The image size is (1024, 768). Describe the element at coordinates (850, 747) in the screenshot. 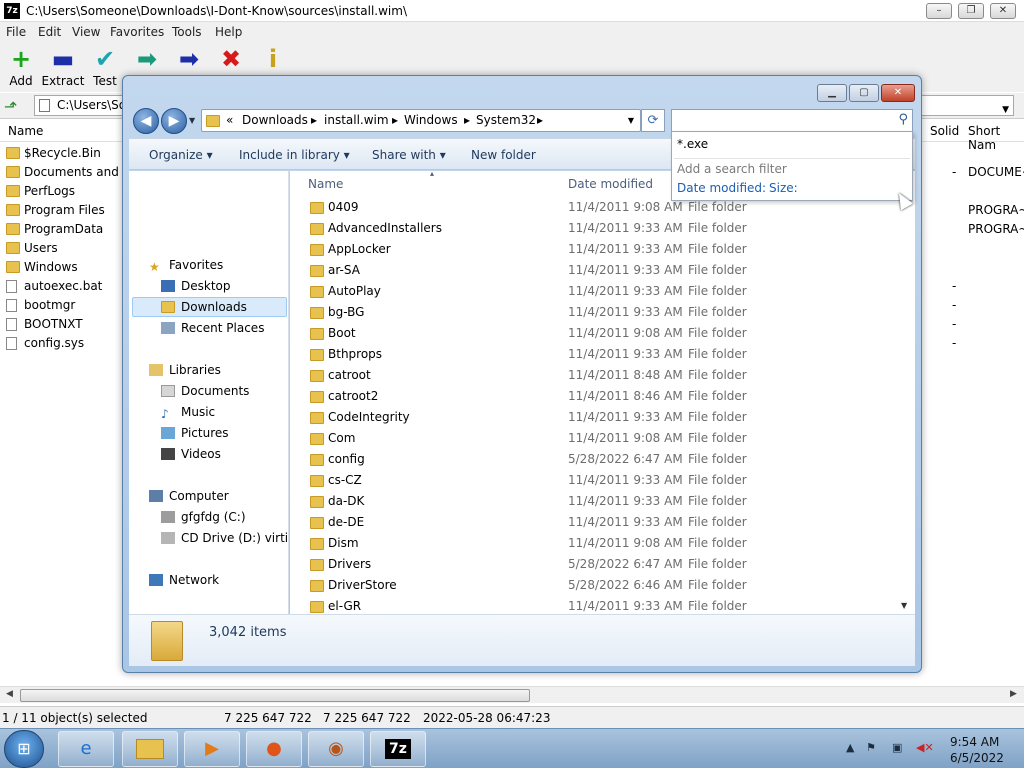

I see `show-hidden-icons-icon: ▲` at that location.